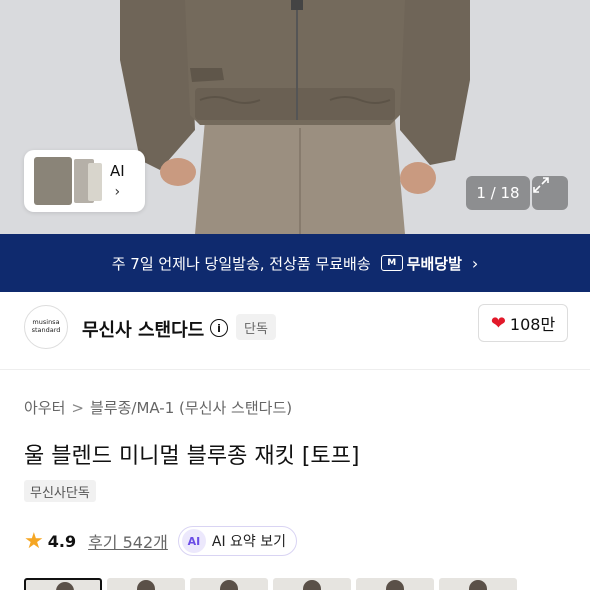 The width and height of the screenshot is (590, 590). I want to click on exclusive-tag: 단독, so click(256, 327).